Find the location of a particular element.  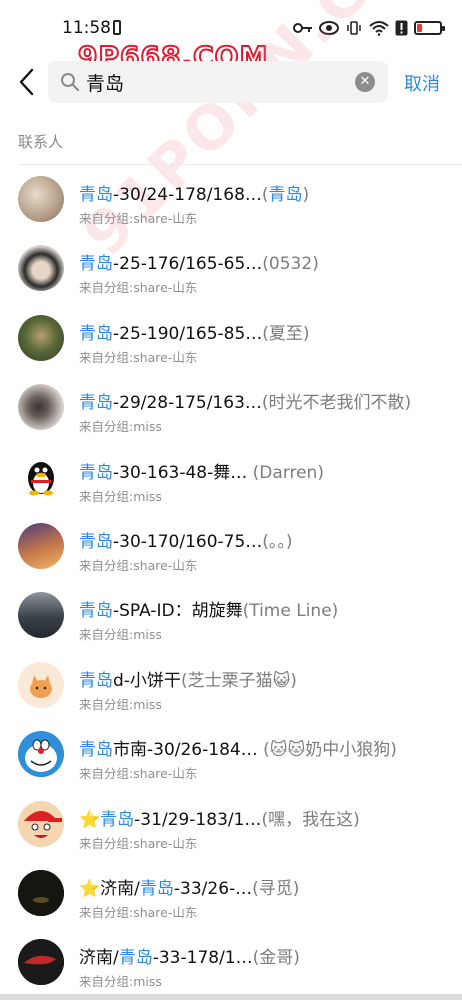

contact-name: 济南/青岛-33-178/1…(金哥) is located at coordinates (267, 955).